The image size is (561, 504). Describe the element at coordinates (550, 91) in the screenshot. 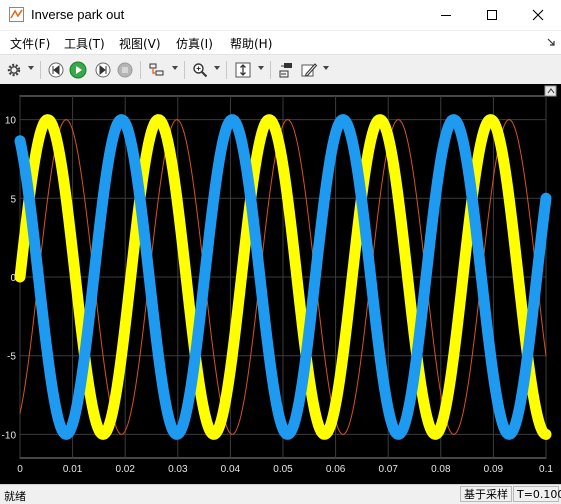

I see `undock-button` at that location.